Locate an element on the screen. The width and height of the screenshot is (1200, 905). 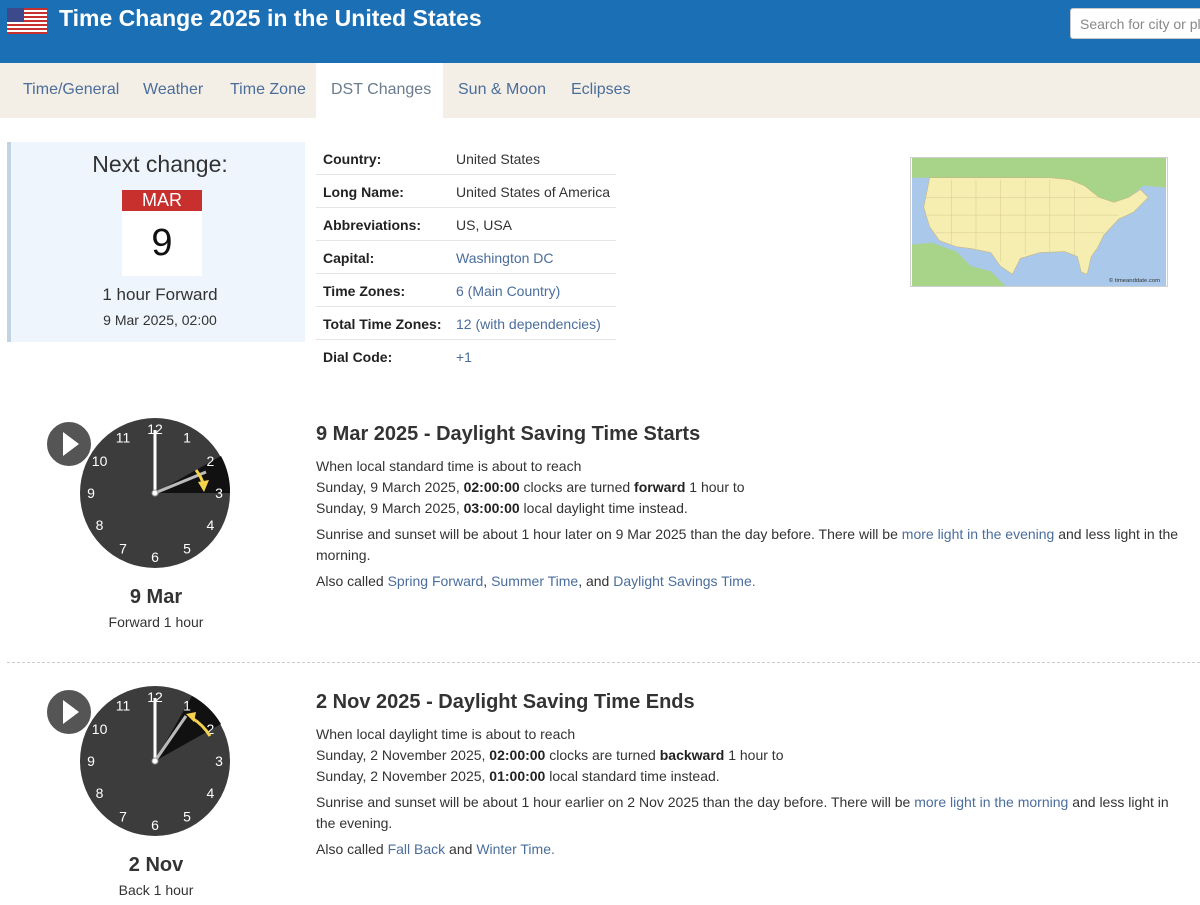
summer-time-link: Summer Time is located at coordinates (534, 581).